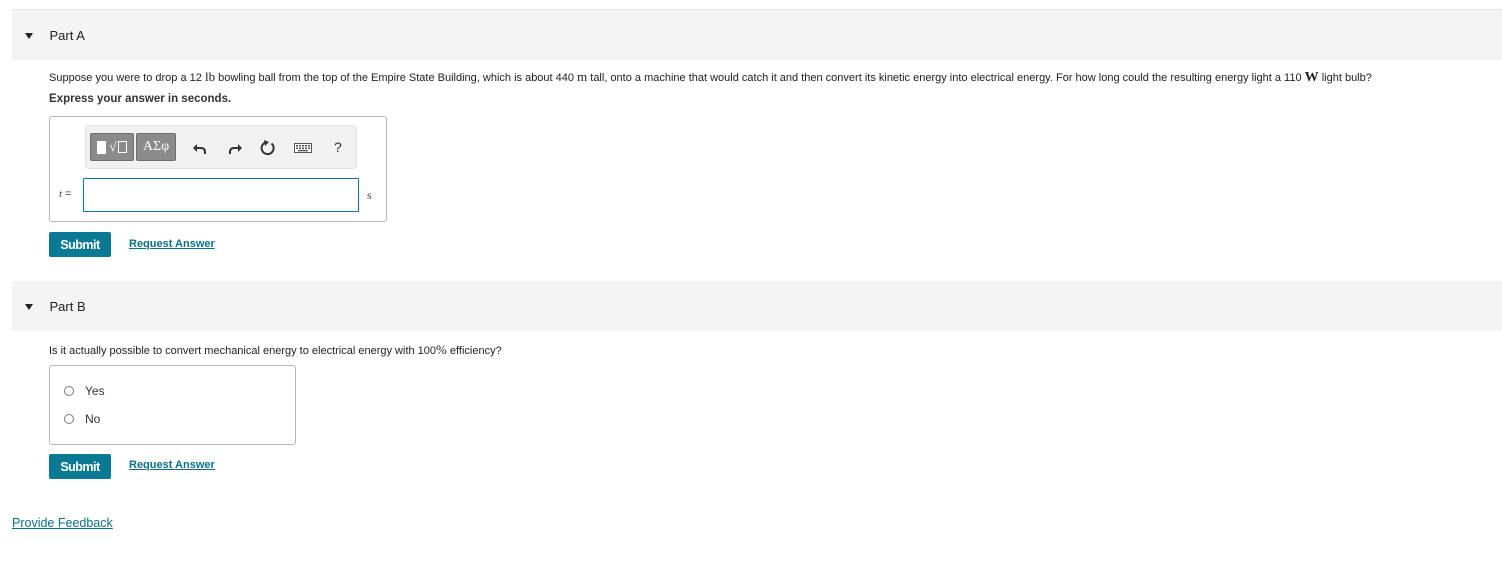  Describe the element at coordinates (172, 465) in the screenshot. I see `part-b-request-answer-link: Request Answer` at that location.